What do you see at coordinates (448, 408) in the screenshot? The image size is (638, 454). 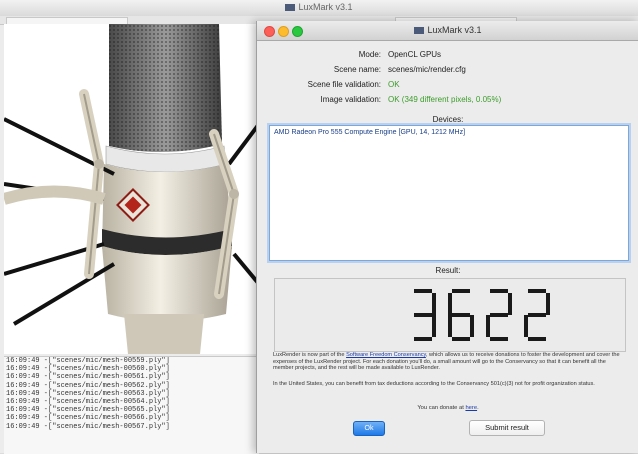 I see `donate-text: You can donate at here.` at bounding box center [448, 408].